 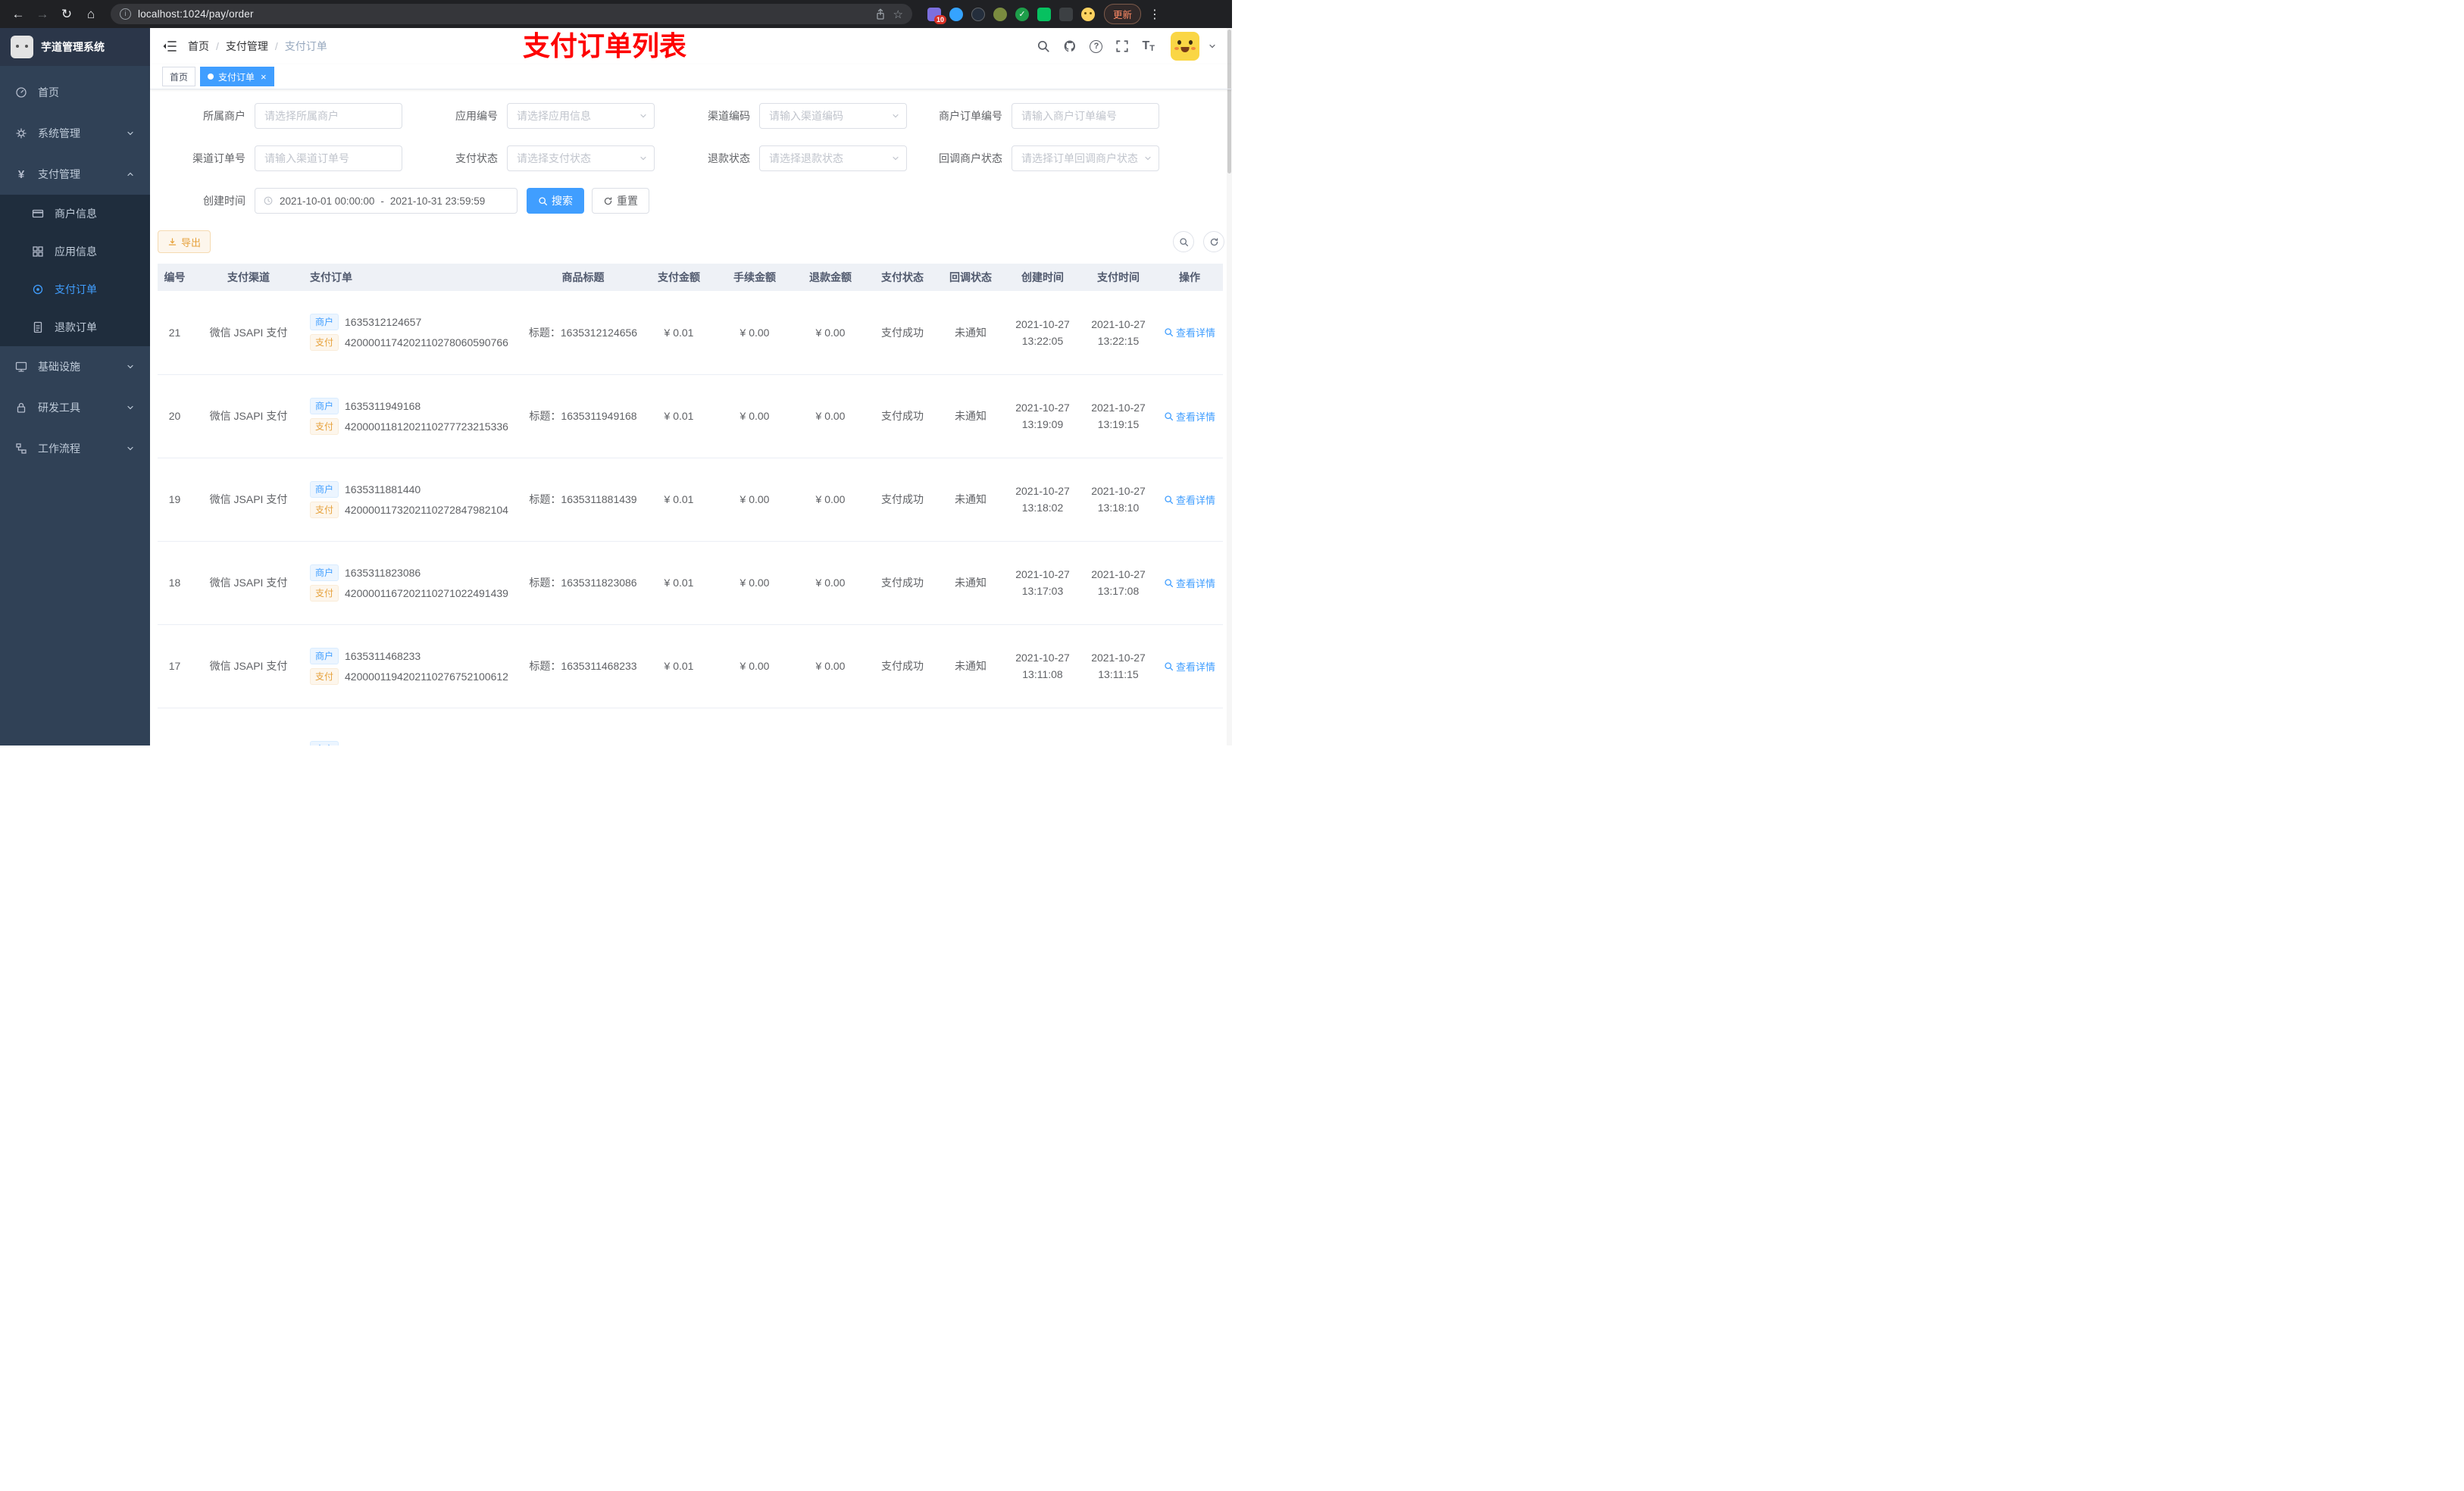 I want to click on help-icon: ?, so click(x=1096, y=46).